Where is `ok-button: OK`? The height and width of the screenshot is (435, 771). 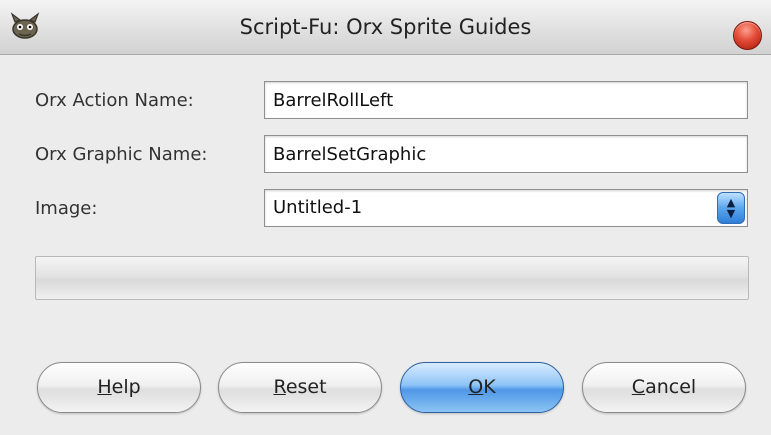
ok-button: OK is located at coordinates (482, 387).